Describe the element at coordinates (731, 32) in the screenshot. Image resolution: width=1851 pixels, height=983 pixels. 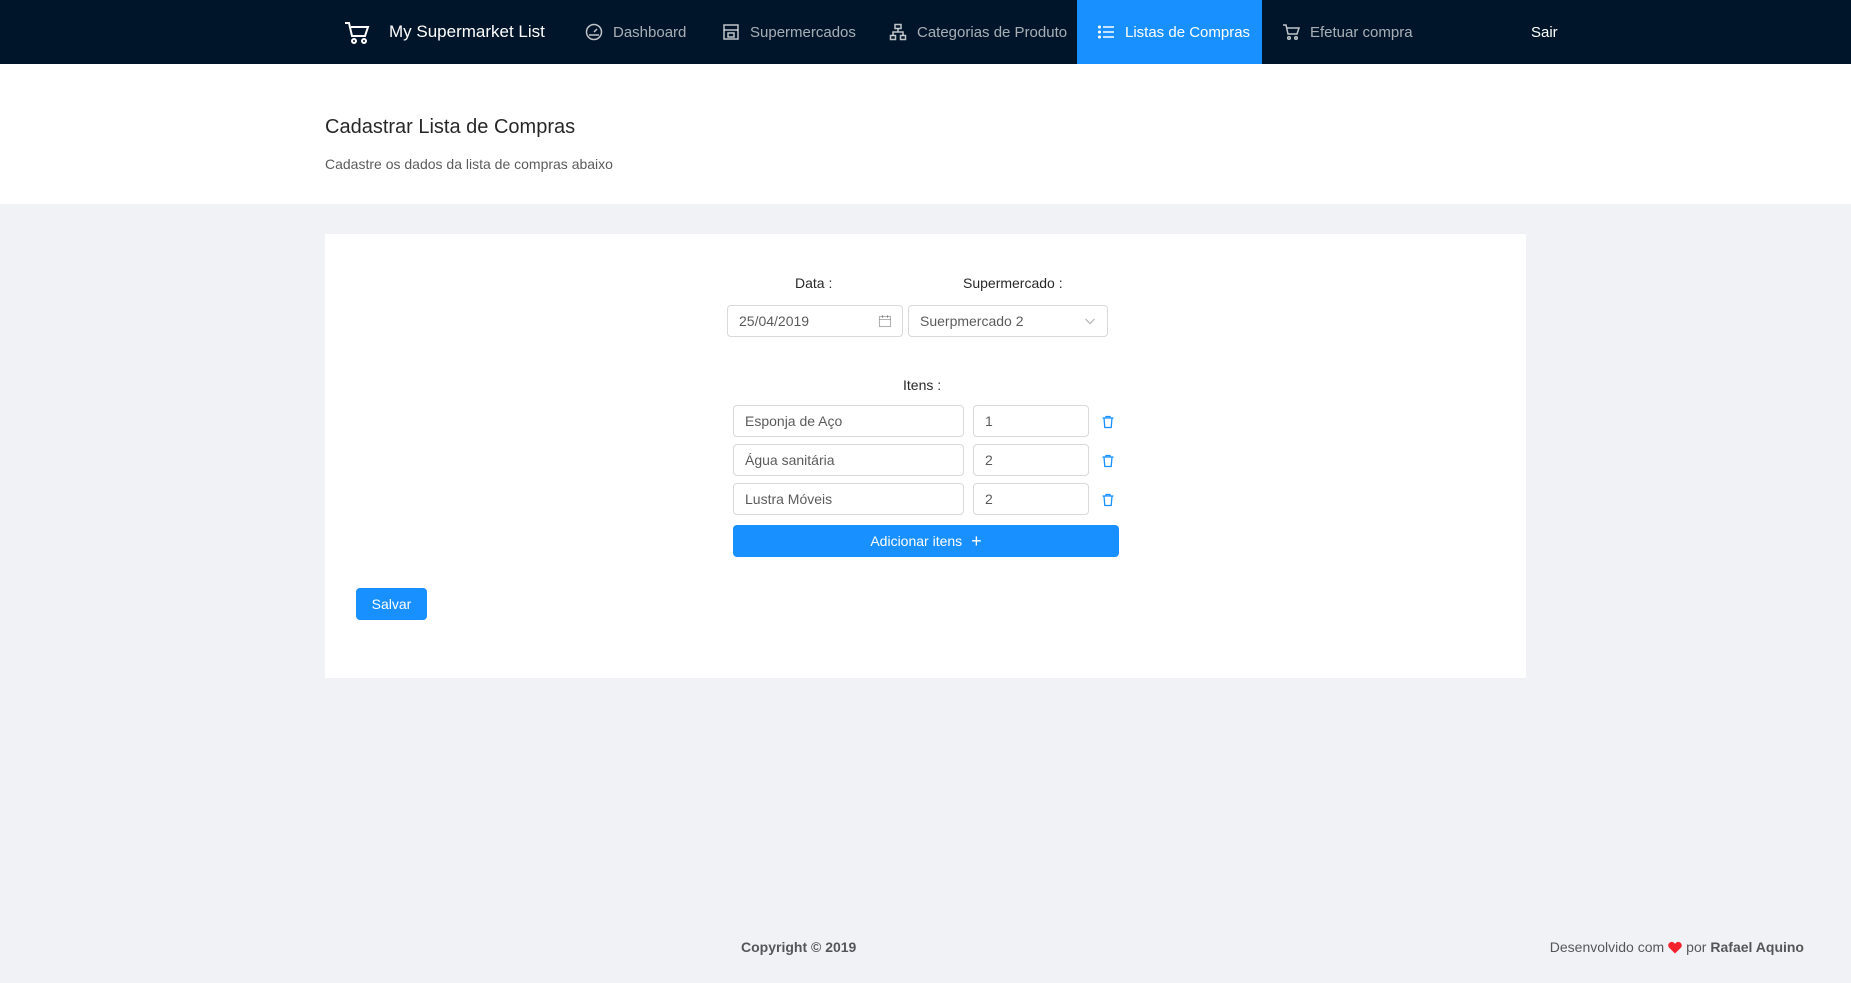
I see `shop-icon` at that location.